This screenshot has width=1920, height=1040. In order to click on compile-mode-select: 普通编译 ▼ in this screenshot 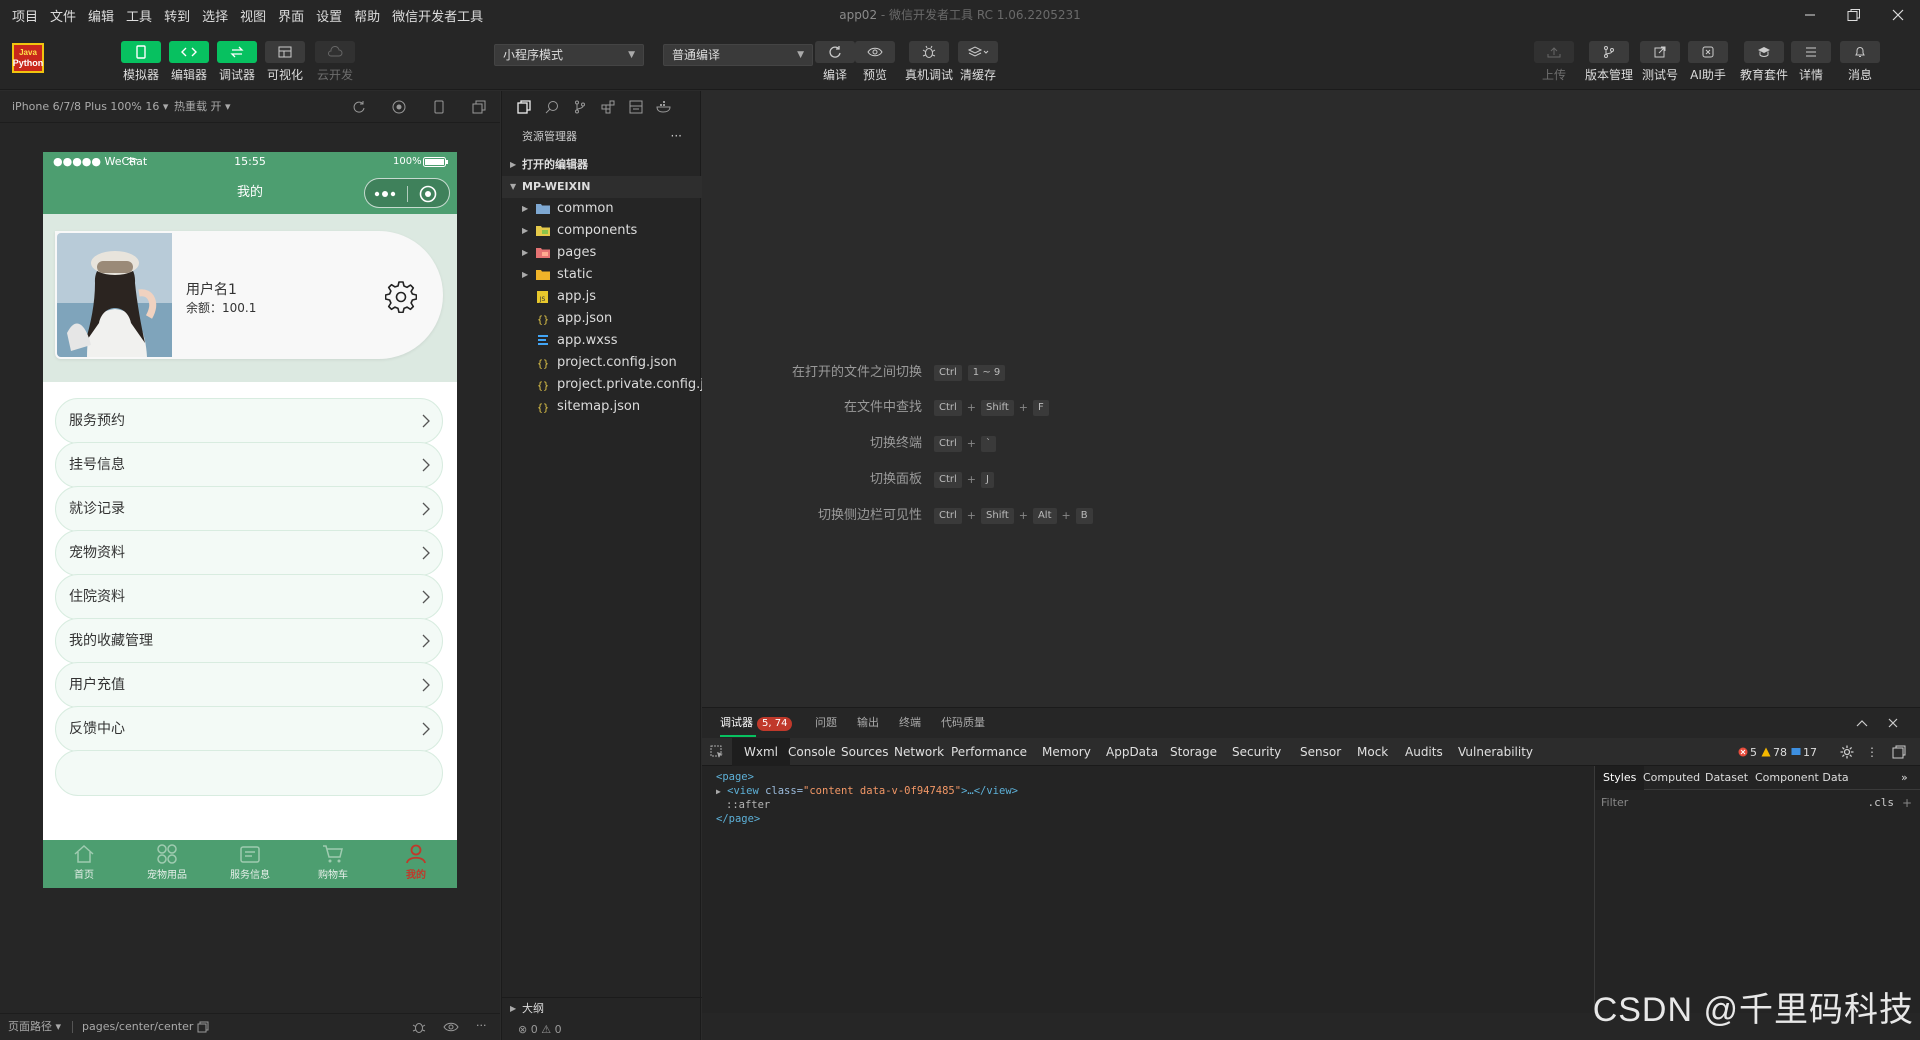, I will do `click(738, 55)`.